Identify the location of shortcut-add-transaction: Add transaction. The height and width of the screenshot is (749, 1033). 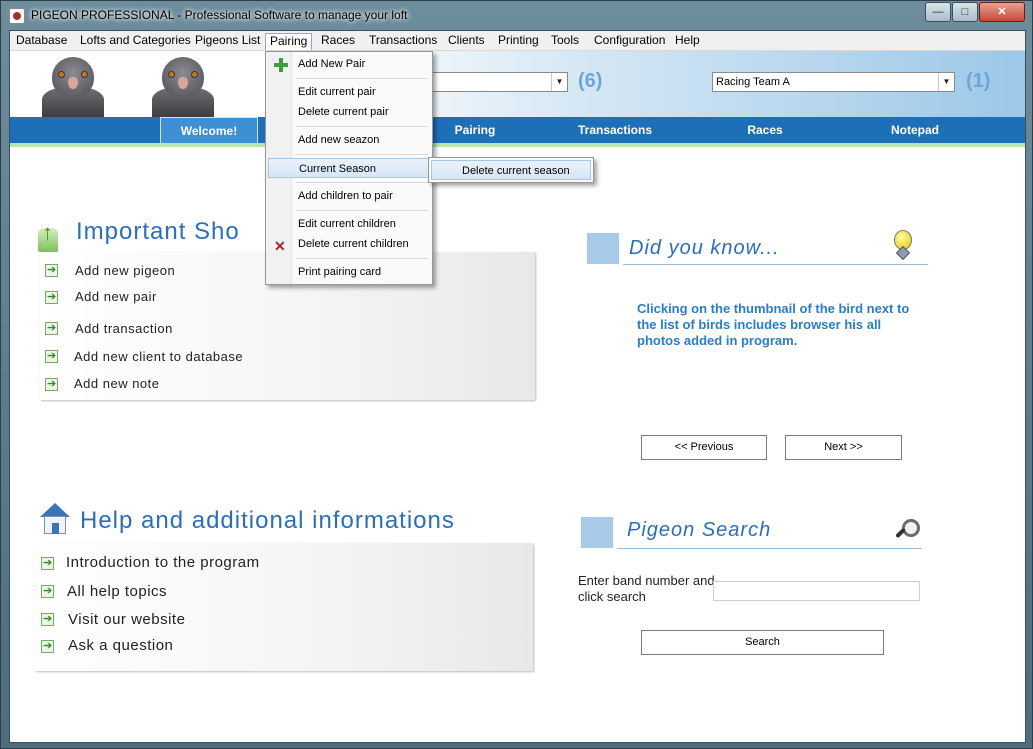
(124, 328).